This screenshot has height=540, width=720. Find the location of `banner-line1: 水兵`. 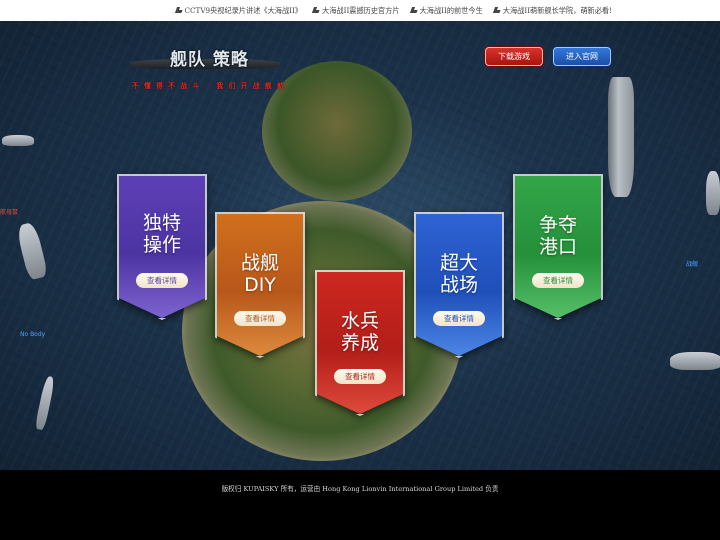

banner-line1: 水兵 is located at coordinates (359, 321).